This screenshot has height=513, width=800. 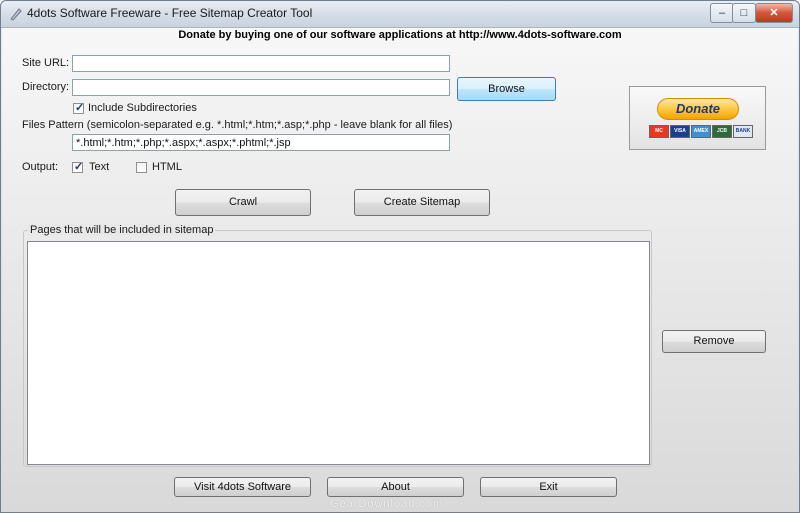 What do you see at coordinates (261, 87) in the screenshot?
I see `directory-input` at bounding box center [261, 87].